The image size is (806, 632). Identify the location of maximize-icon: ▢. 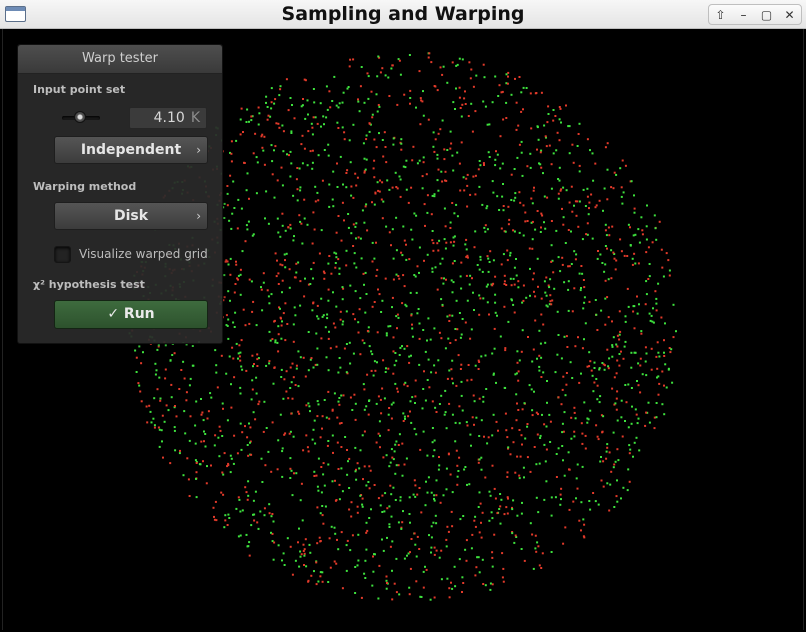
(767, 15).